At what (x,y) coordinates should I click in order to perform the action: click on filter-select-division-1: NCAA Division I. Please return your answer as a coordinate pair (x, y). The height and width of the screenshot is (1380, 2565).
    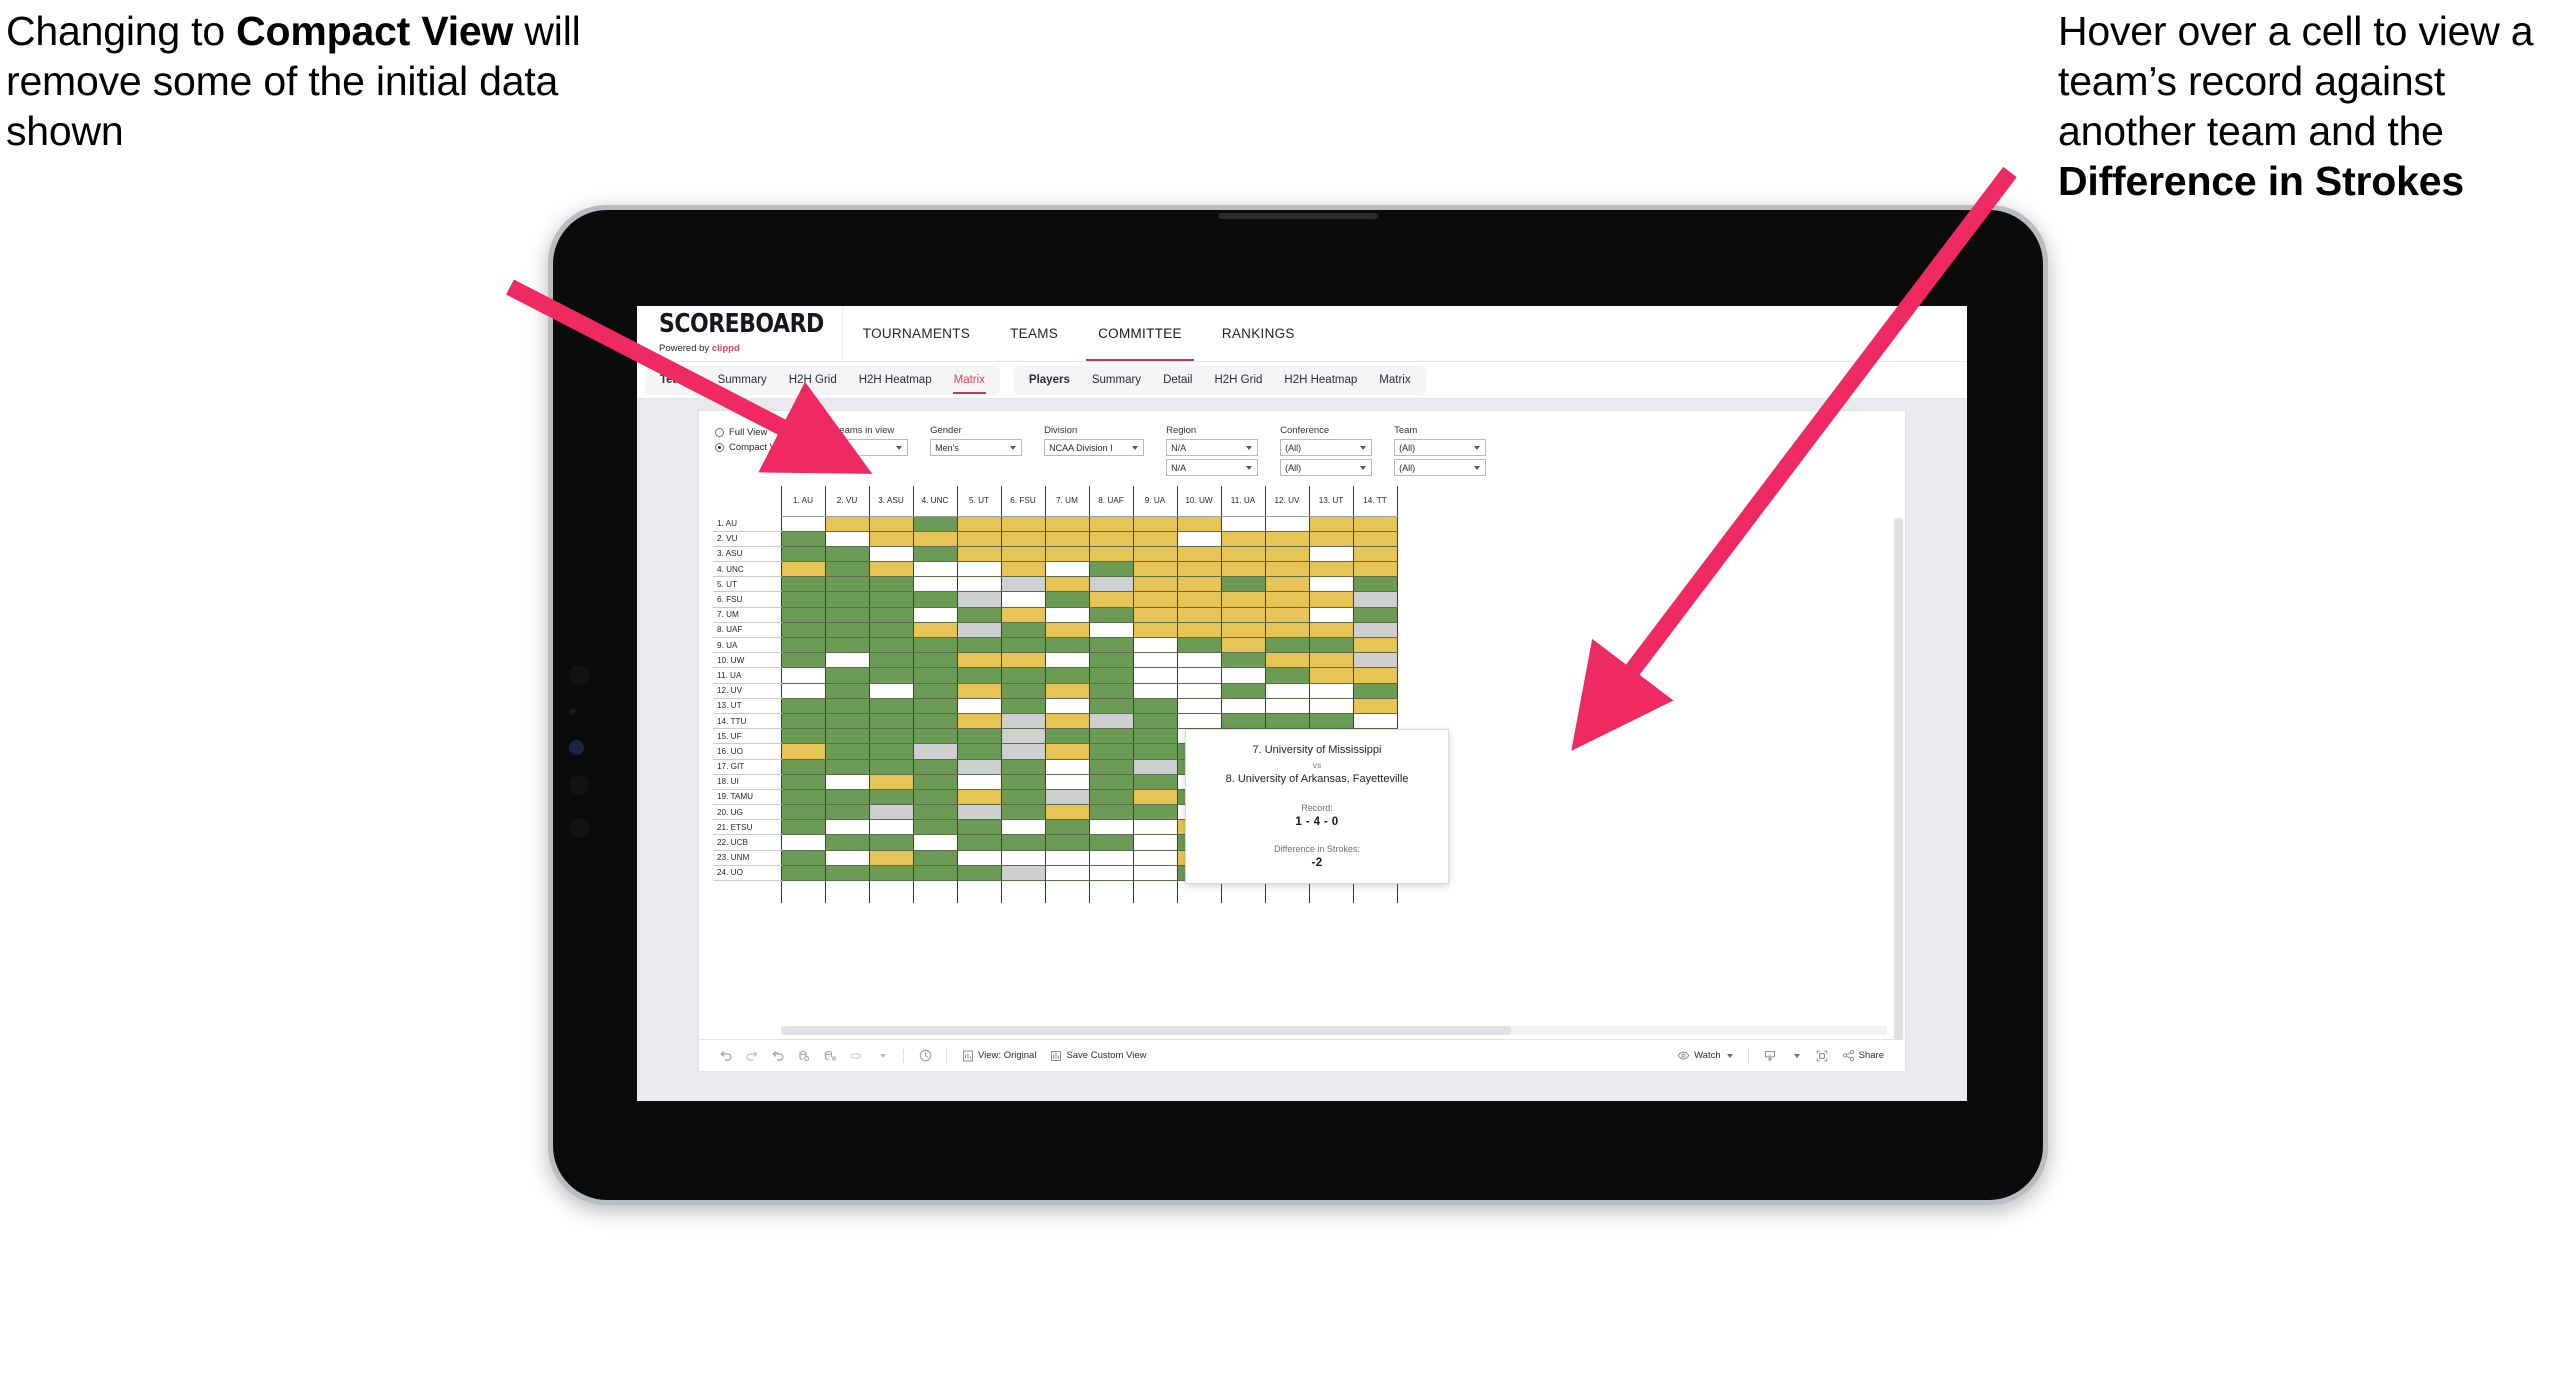
    Looking at the image, I should click on (1094, 447).